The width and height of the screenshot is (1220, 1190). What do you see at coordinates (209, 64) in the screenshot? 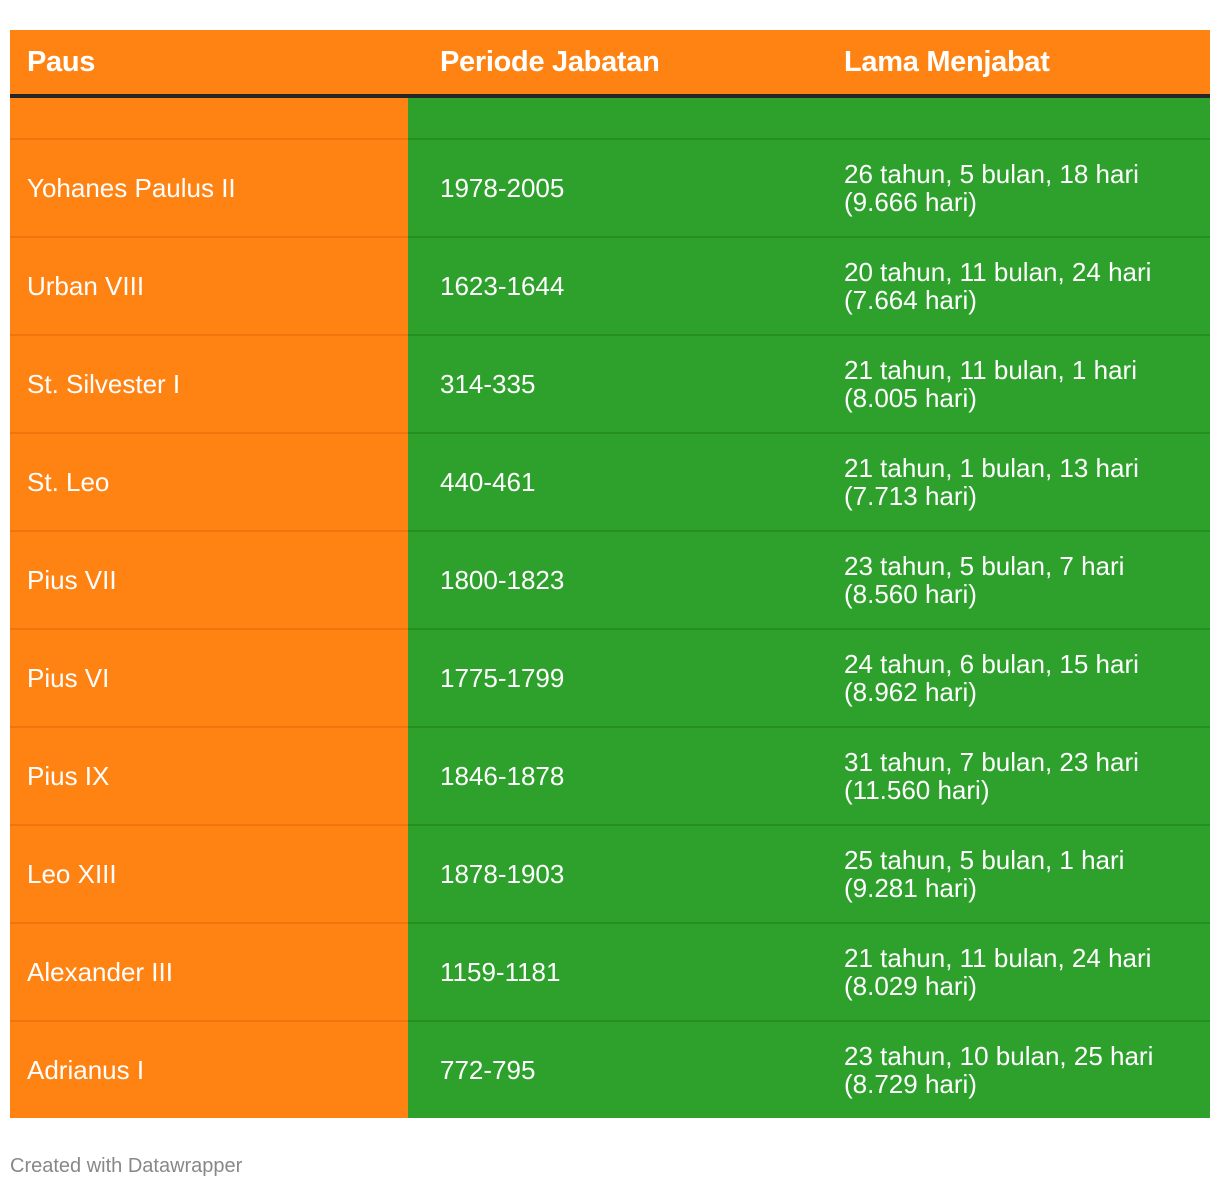
I see `column-header-paus: Paus` at bounding box center [209, 64].